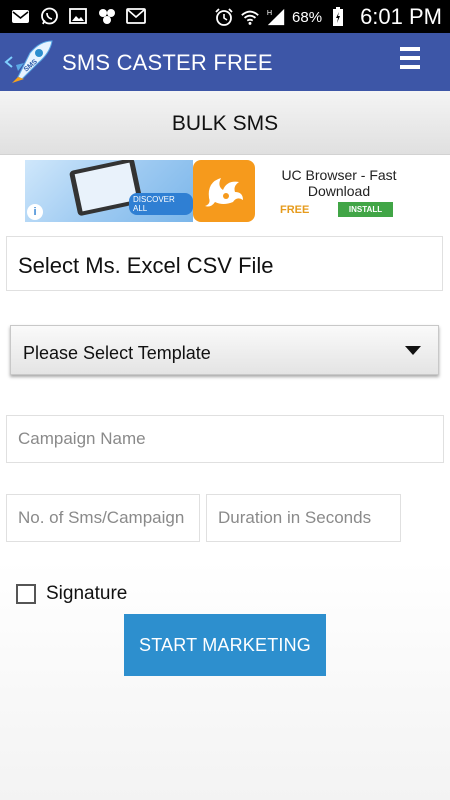  I want to click on info-icon: i, so click(35, 212).